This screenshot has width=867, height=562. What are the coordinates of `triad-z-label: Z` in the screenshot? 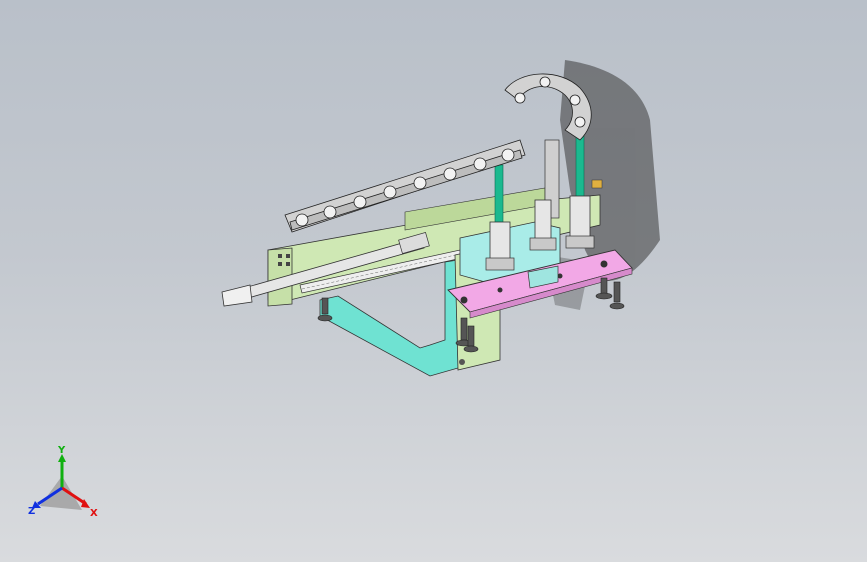 It's located at (31, 511).